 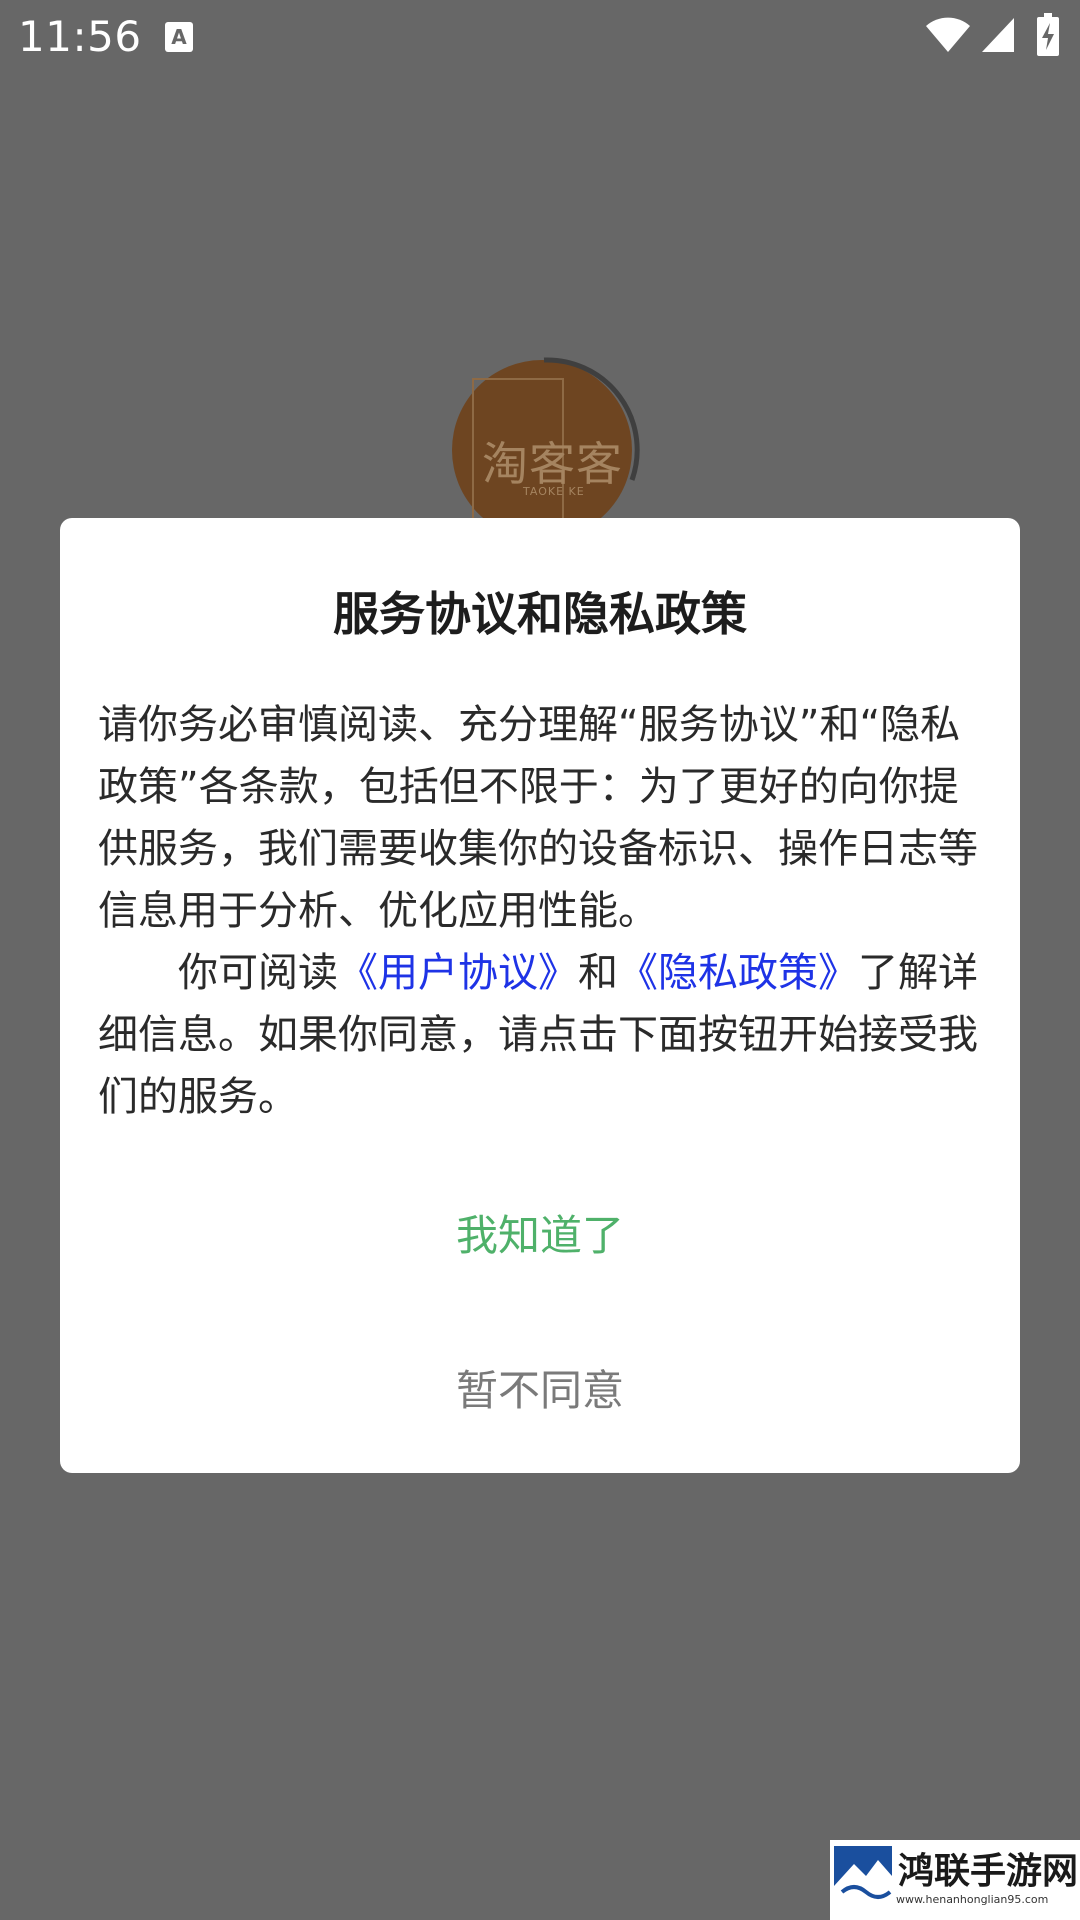 What do you see at coordinates (972, 1899) in the screenshot?
I see `watermark-url: www.henanhonglian95.com` at bounding box center [972, 1899].